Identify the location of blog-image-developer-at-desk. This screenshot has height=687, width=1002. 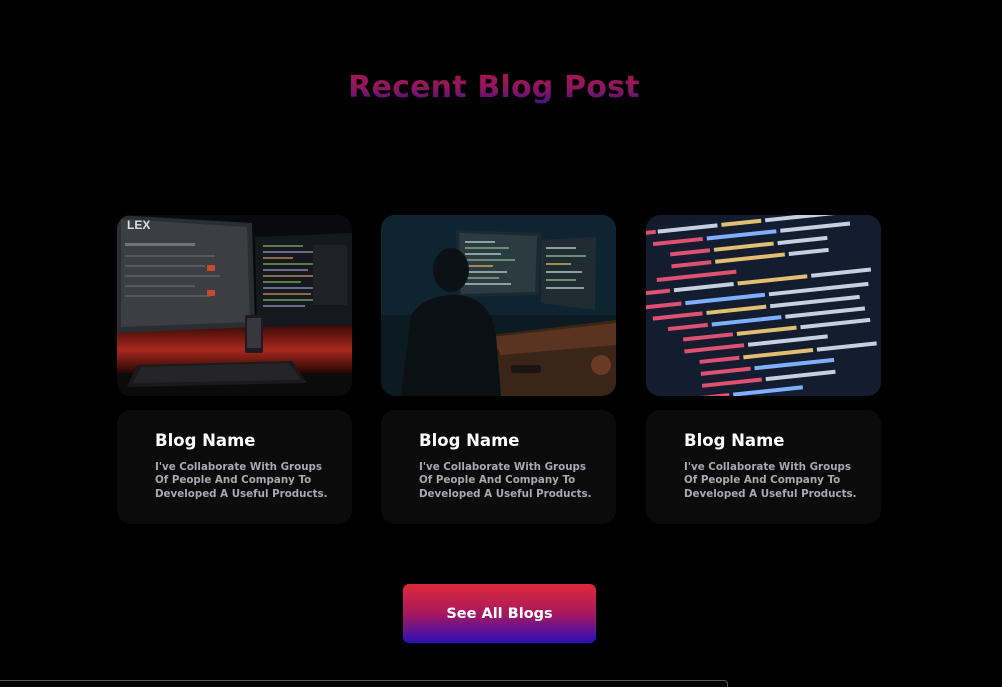
(498, 305).